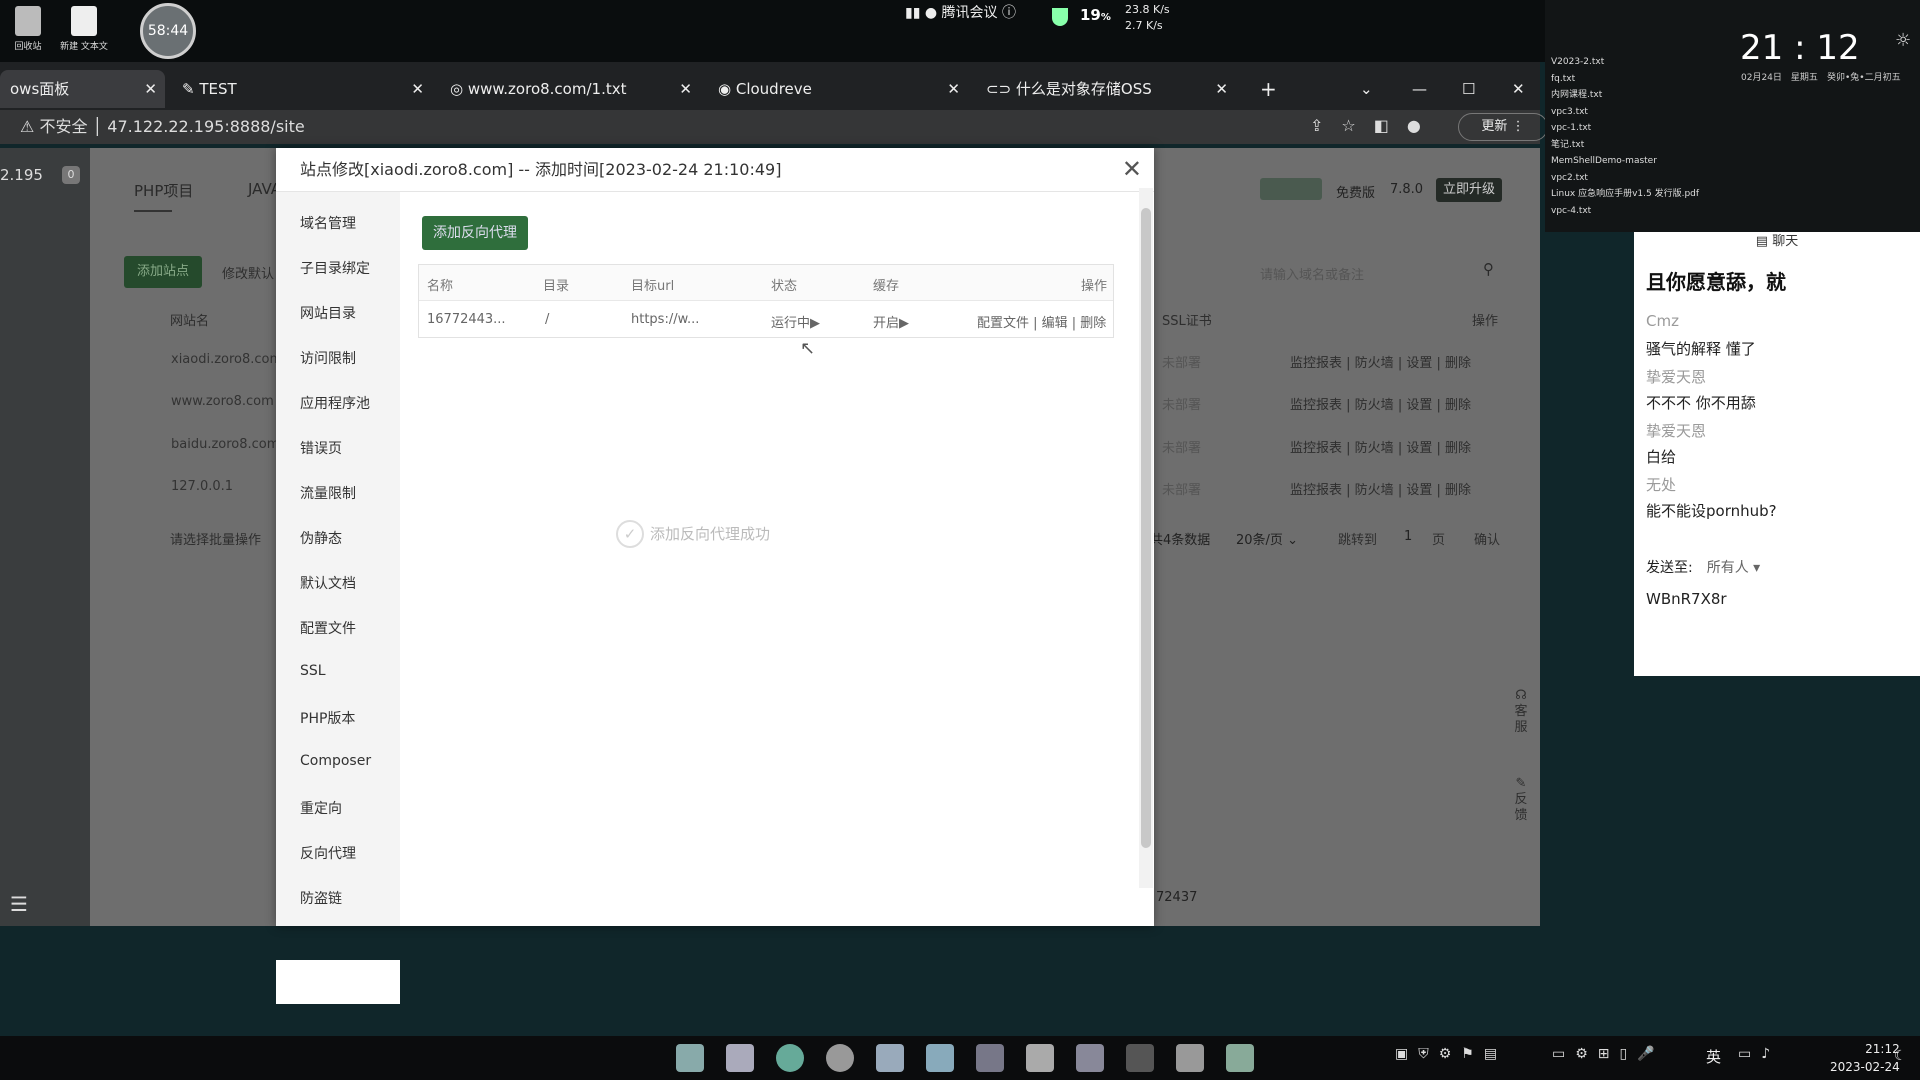  What do you see at coordinates (840, 1058) in the screenshot?
I see `chrome-icon` at bounding box center [840, 1058].